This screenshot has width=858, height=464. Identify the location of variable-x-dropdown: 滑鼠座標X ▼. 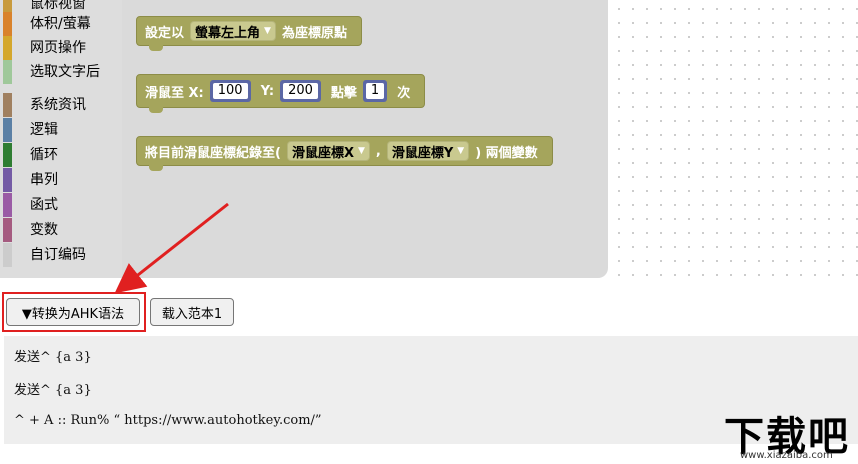
(328, 151).